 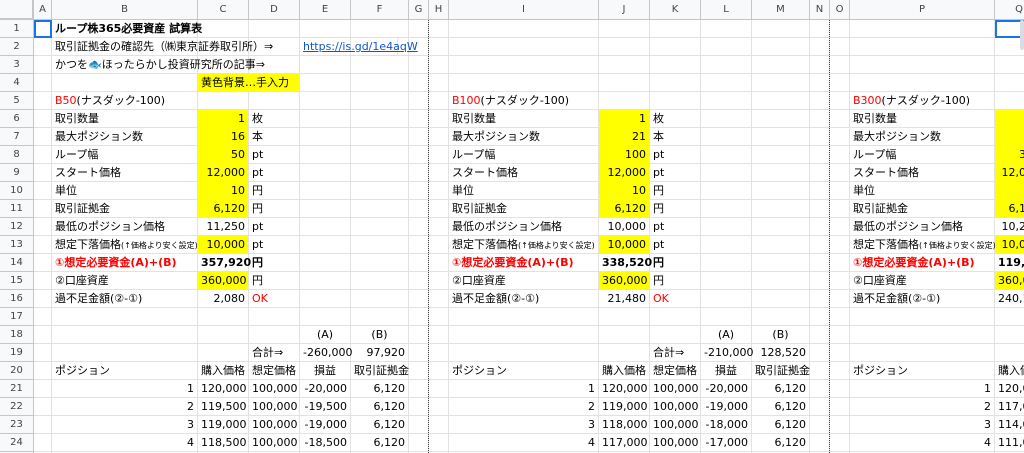 What do you see at coordinates (17, 371) in the screenshot?
I see `row-header-20: 20` at bounding box center [17, 371].